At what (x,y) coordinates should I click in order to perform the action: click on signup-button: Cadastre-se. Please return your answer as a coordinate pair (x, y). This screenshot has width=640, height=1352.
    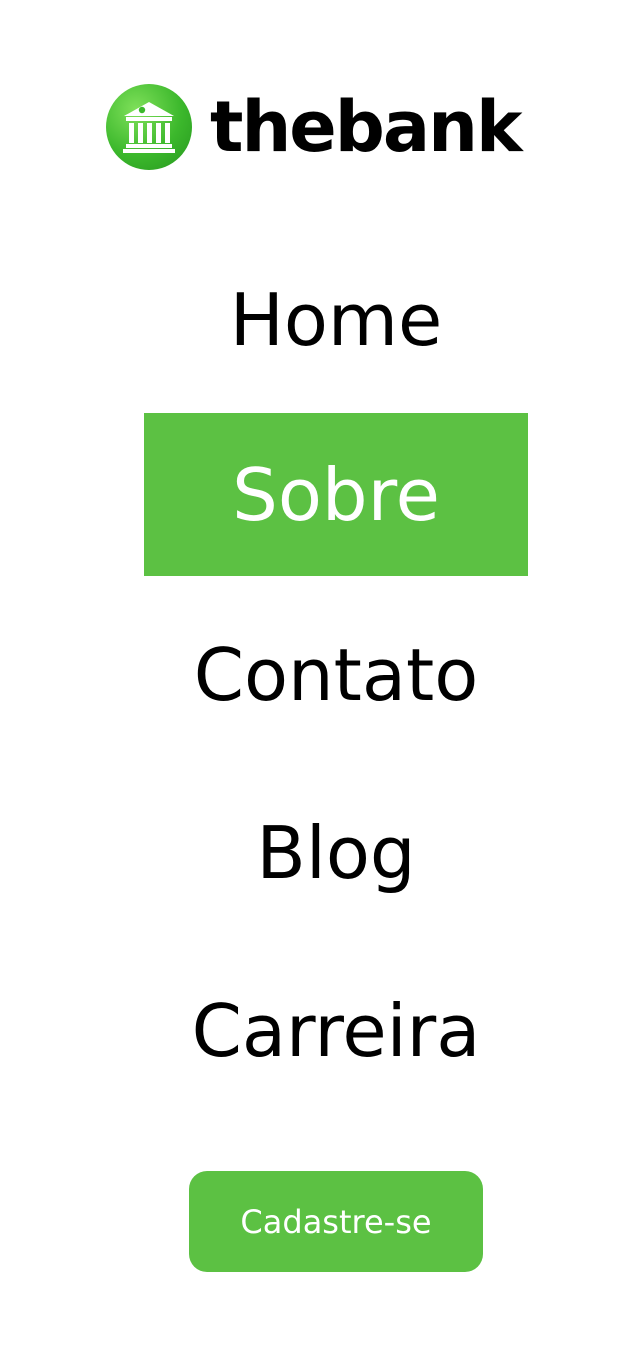
    Looking at the image, I should click on (336, 1221).